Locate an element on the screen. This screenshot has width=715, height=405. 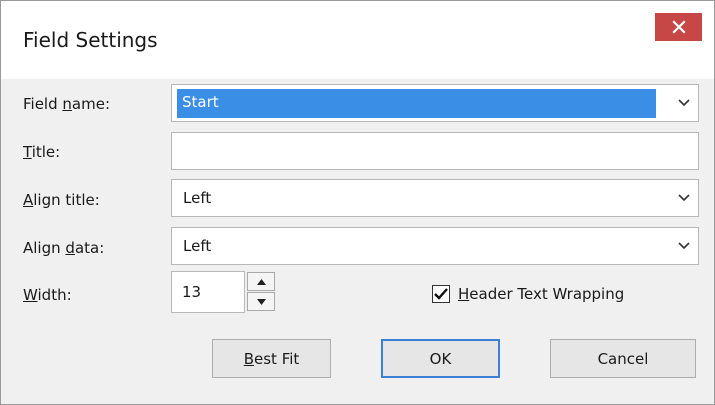
spin-up-button is located at coordinates (261, 281).